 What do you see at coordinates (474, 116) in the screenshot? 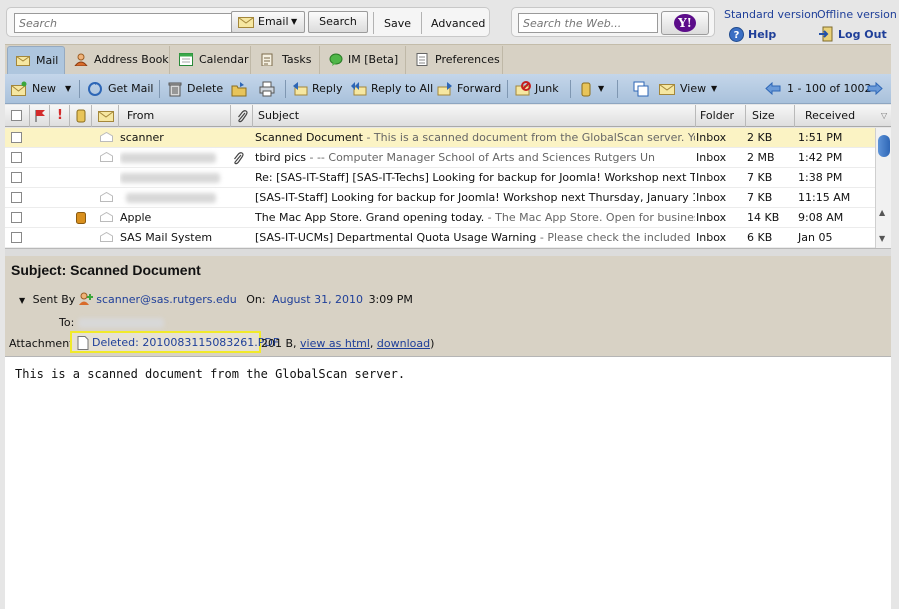
I see `subject-column-header: Subject` at bounding box center [474, 116].